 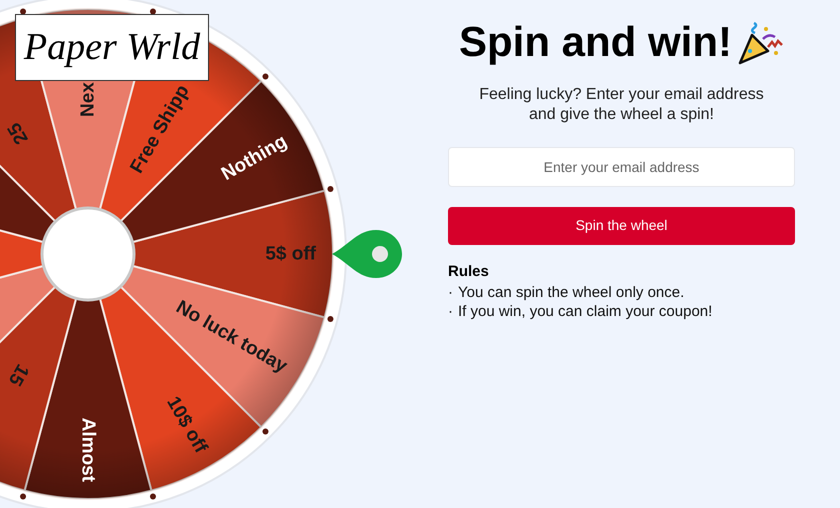 I want to click on spin-button: Spin the wheel, so click(x=621, y=225).